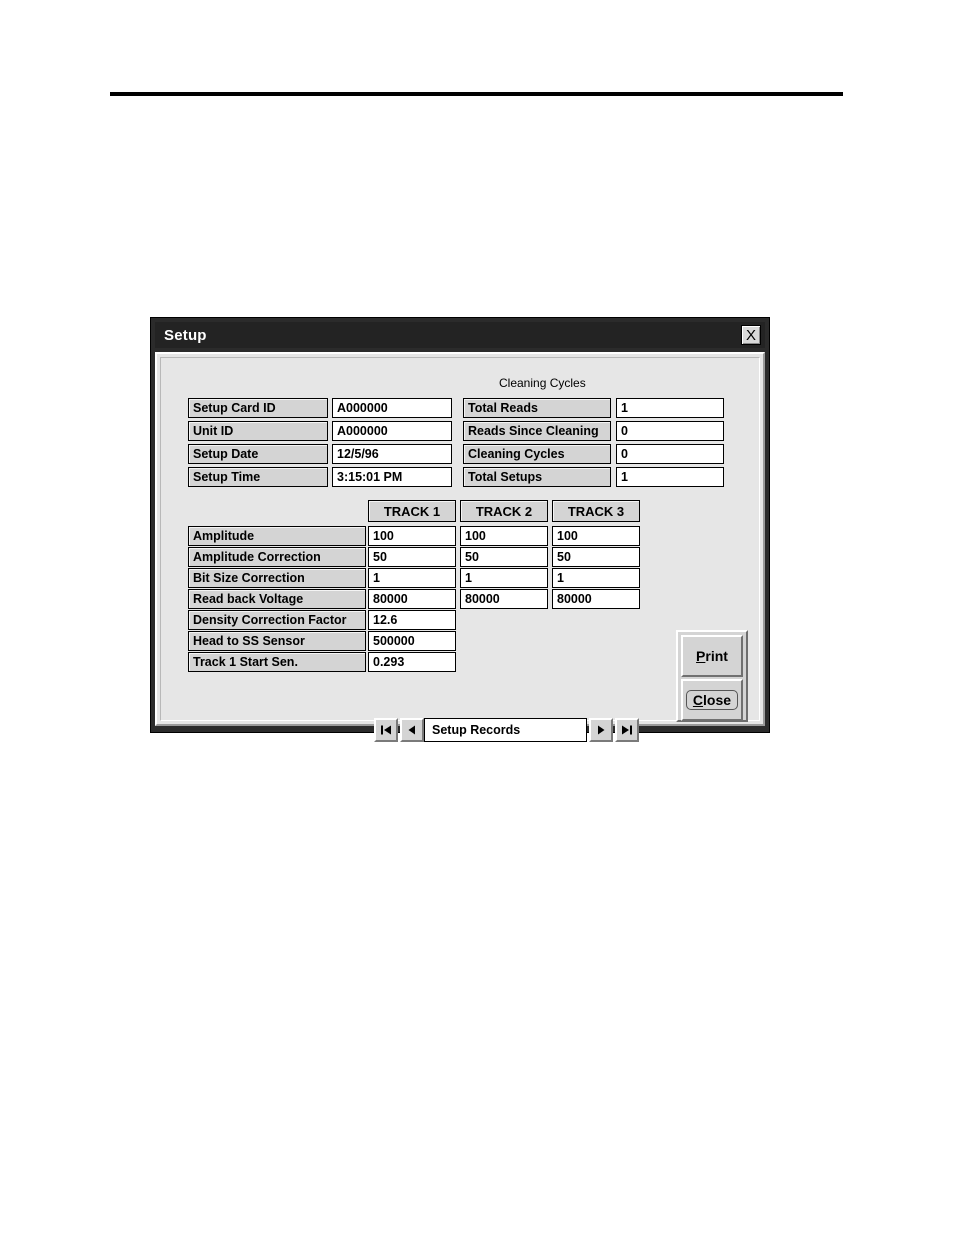 Image resolution: width=954 pixels, height=1235 pixels. What do you see at coordinates (596, 536) in the screenshot?
I see `track-row-amplitude-track3: 100` at bounding box center [596, 536].